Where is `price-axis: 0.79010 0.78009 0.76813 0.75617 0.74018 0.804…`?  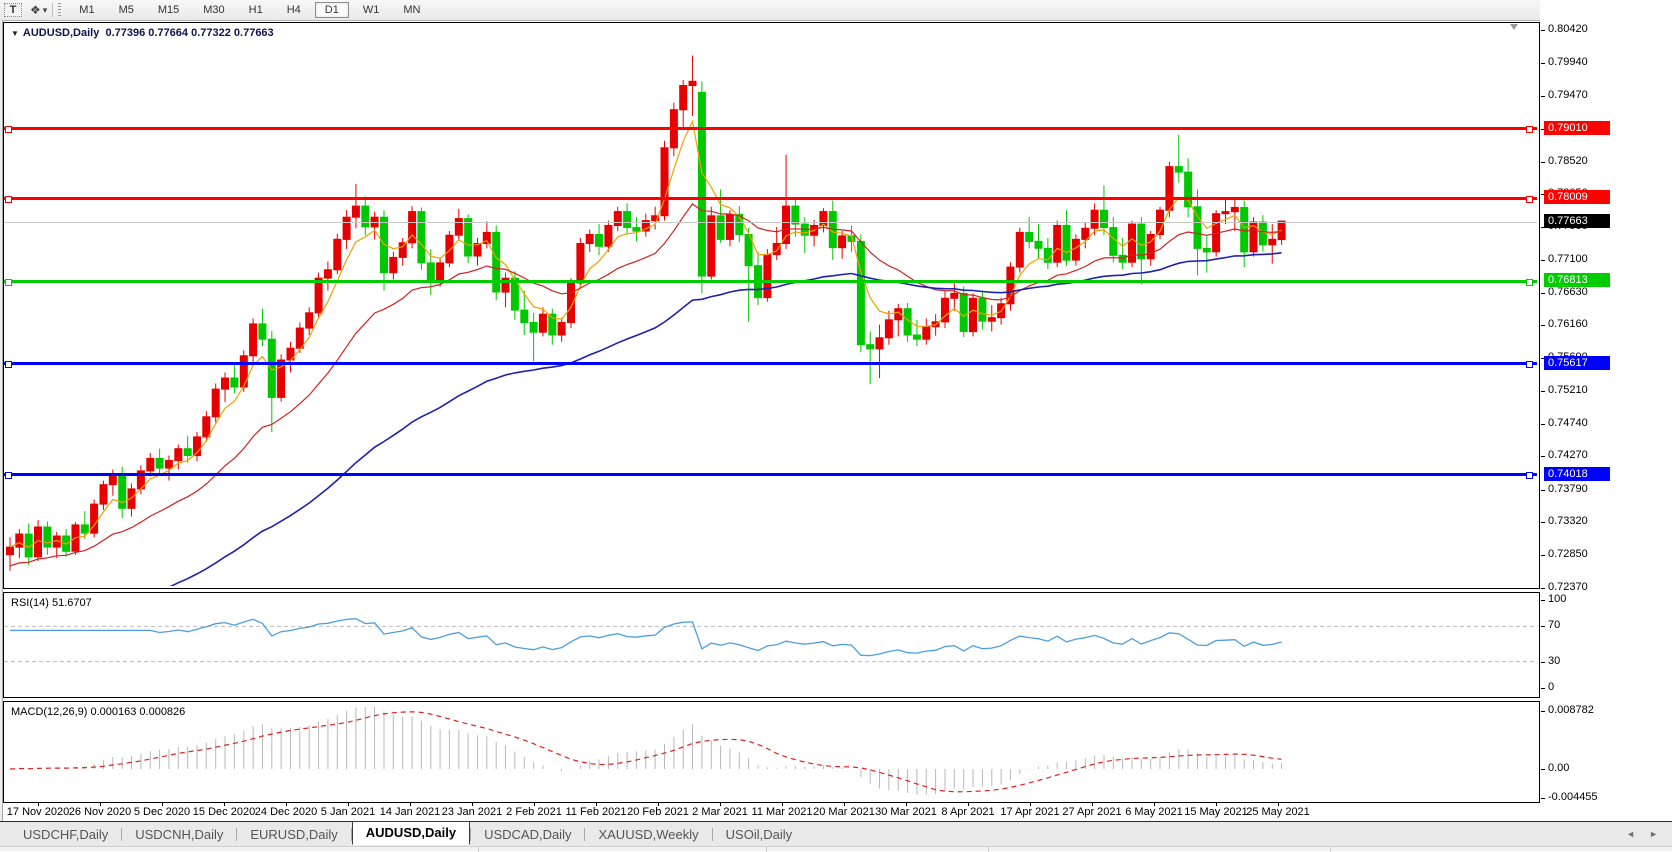 price-axis: 0.79010 0.78009 0.76813 0.75617 0.74018 0.804… is located at coordinates (1606, 410).